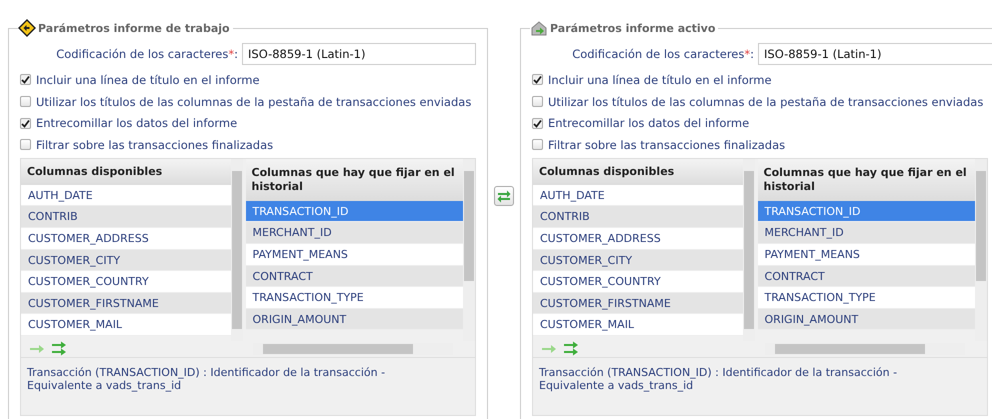 The width and height of the screenshot is (992, 419). Describe the element at coordinates (134, 28) in the screenshot. I see `panel-title: Parámetros informe de trabajo` at that location.